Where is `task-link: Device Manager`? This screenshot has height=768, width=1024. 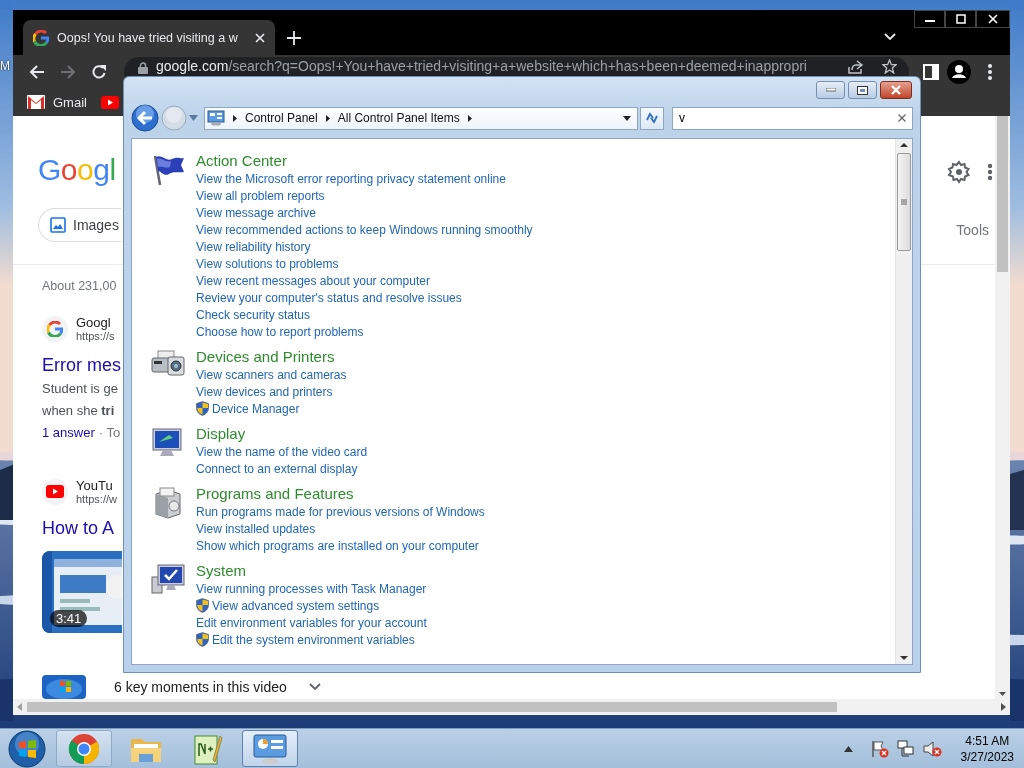 task-link: Device Manager is located at coordinates (256, 408).